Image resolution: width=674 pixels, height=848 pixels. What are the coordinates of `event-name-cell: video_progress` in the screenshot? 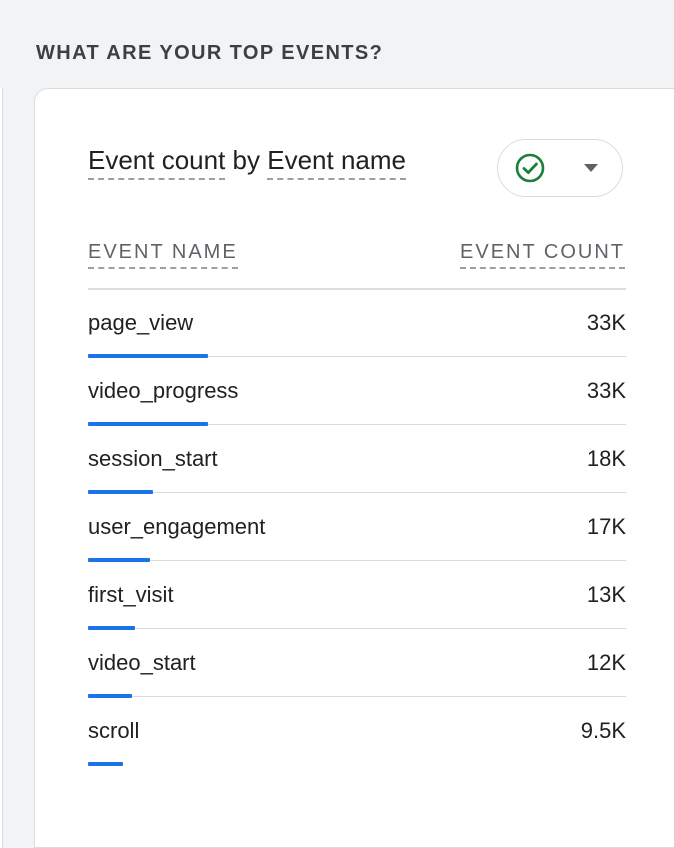 It's located at (163, 390).